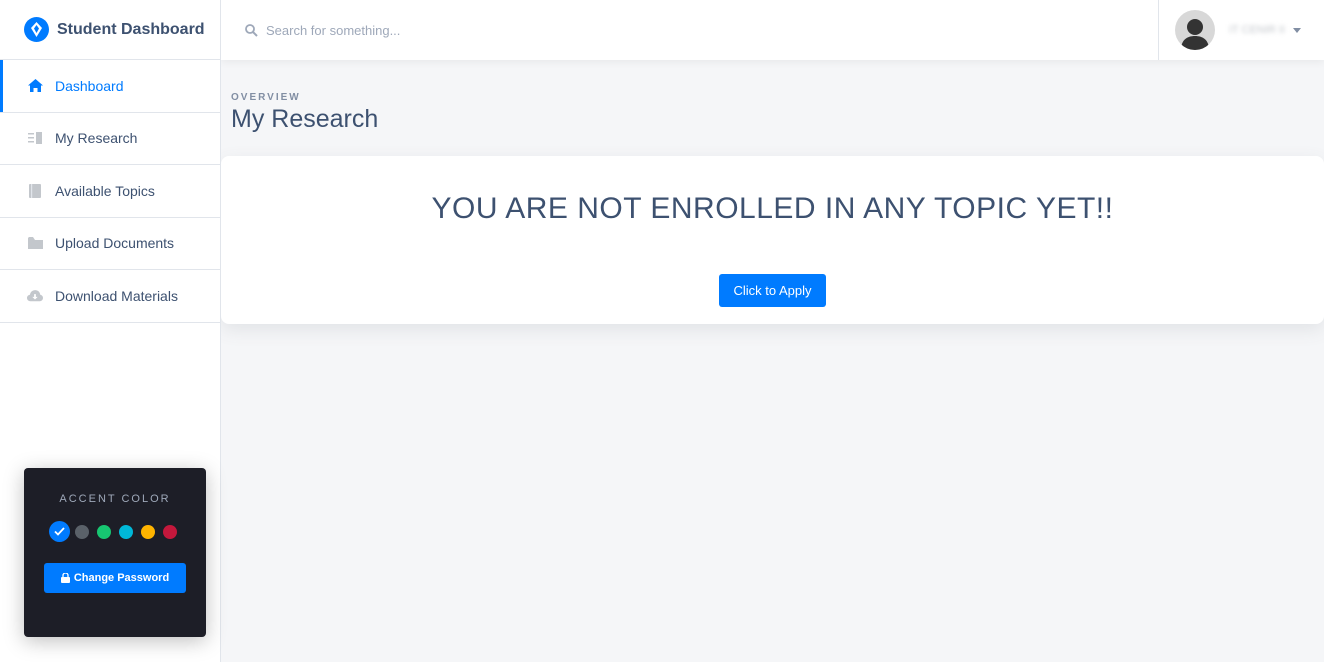 Image resolution: width=1324 pixels, height=662 pixels. I want to click on accent-swatch-gray, so click(82, 531).